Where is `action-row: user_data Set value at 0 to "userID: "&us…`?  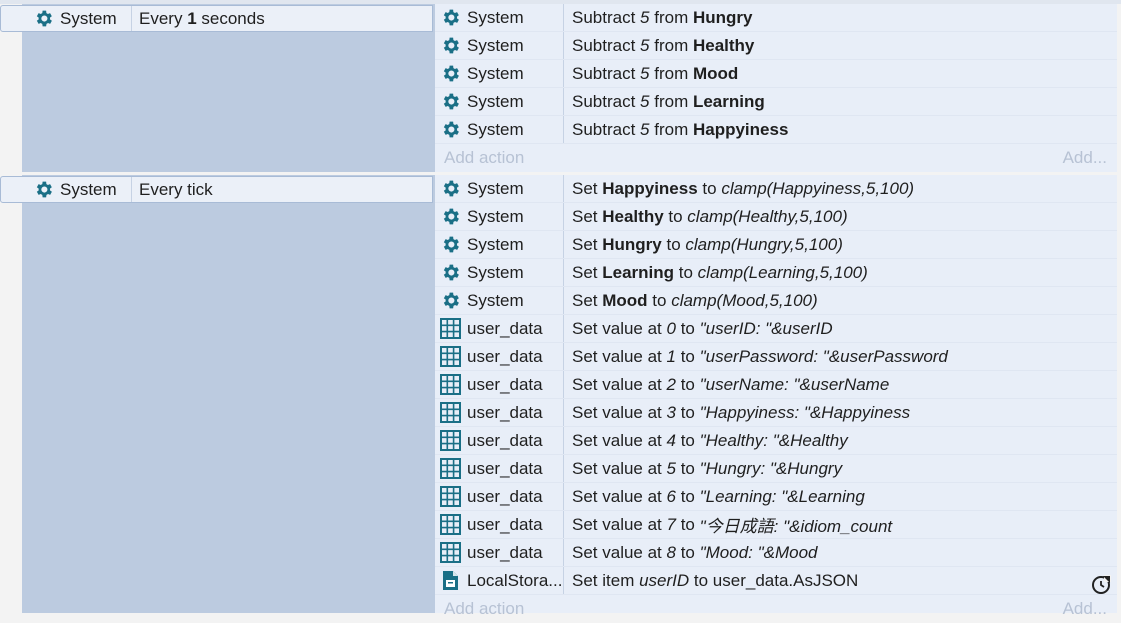
action-row: user_data Set value at 0 to "userID: "&us… is located at coordinates (776, 329).